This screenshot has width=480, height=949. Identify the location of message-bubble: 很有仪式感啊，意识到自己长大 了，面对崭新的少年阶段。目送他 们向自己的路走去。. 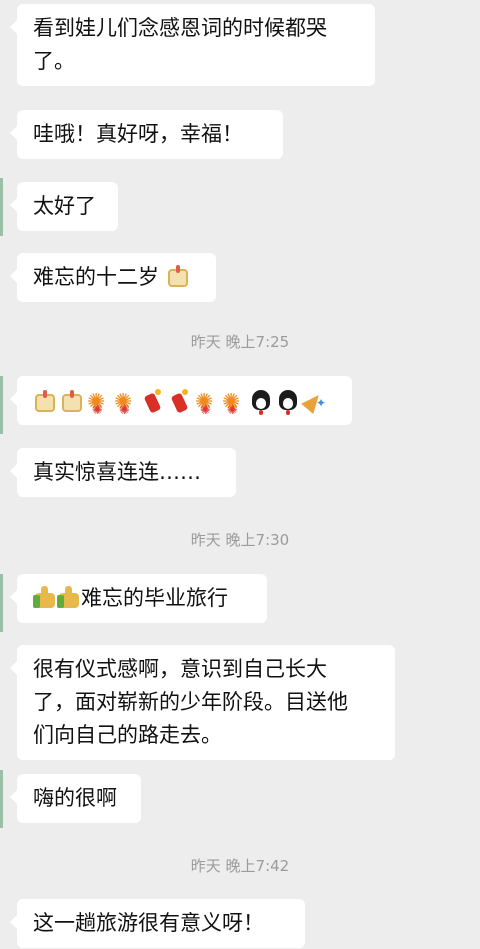
(202, 702).